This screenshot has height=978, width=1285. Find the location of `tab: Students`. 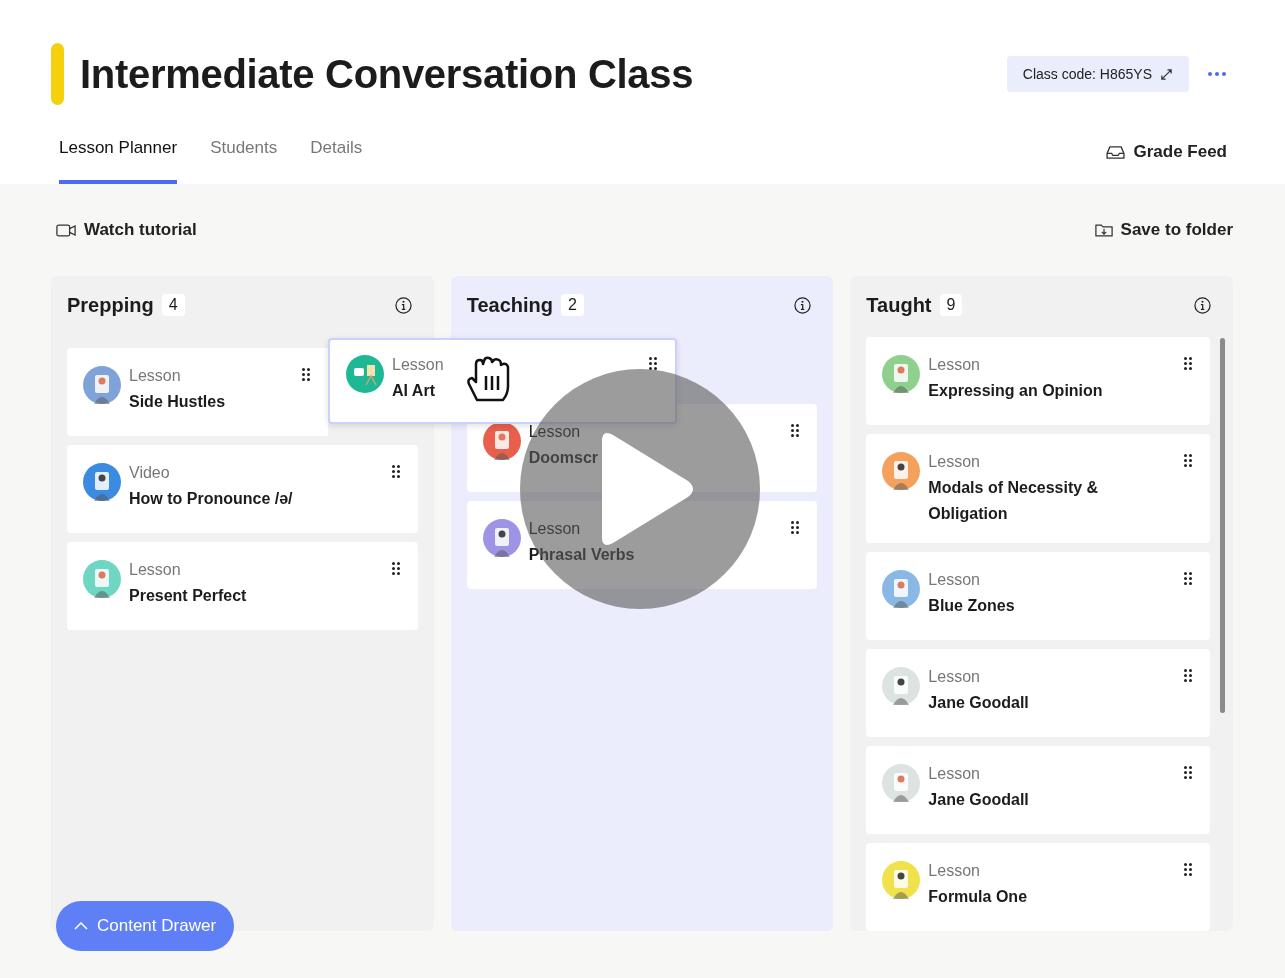

tab: Students is located at coordinates (244, 161).